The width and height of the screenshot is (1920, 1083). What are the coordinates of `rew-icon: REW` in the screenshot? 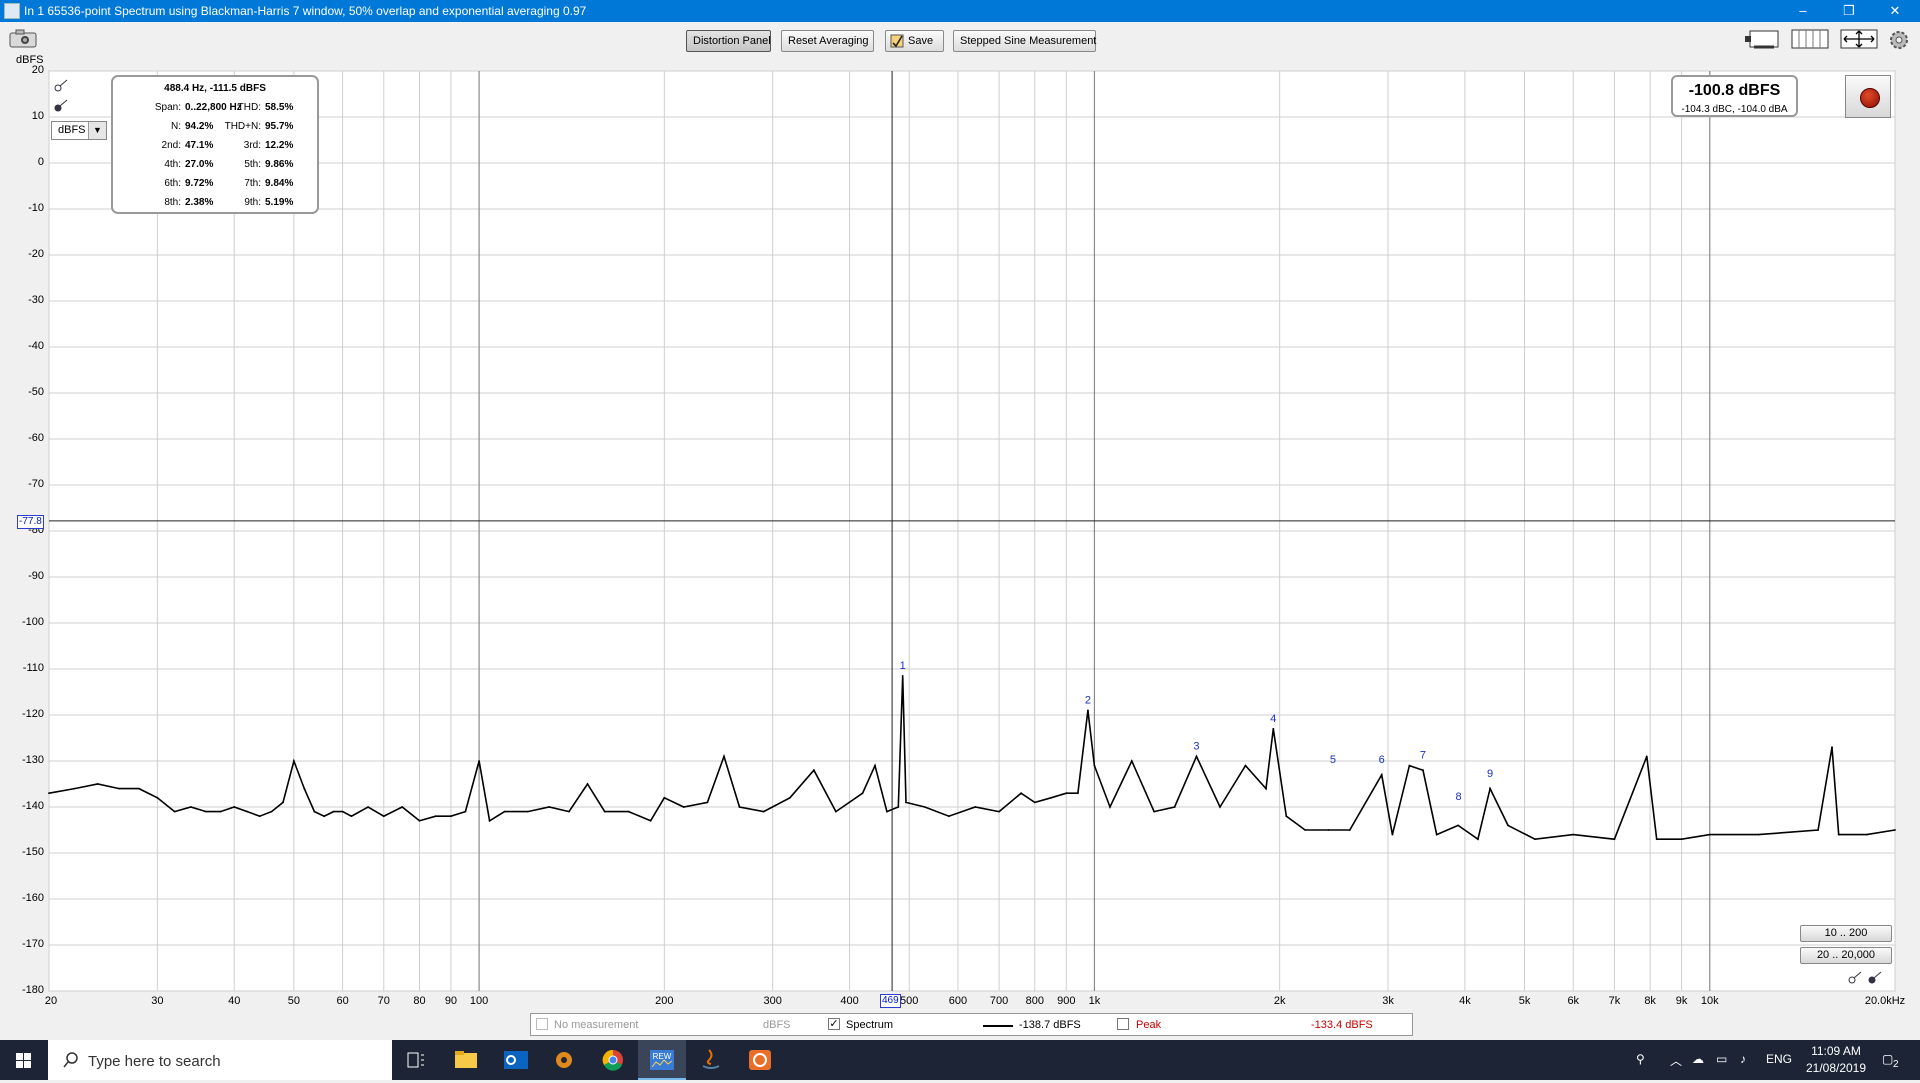 It's located at (662, 1060).